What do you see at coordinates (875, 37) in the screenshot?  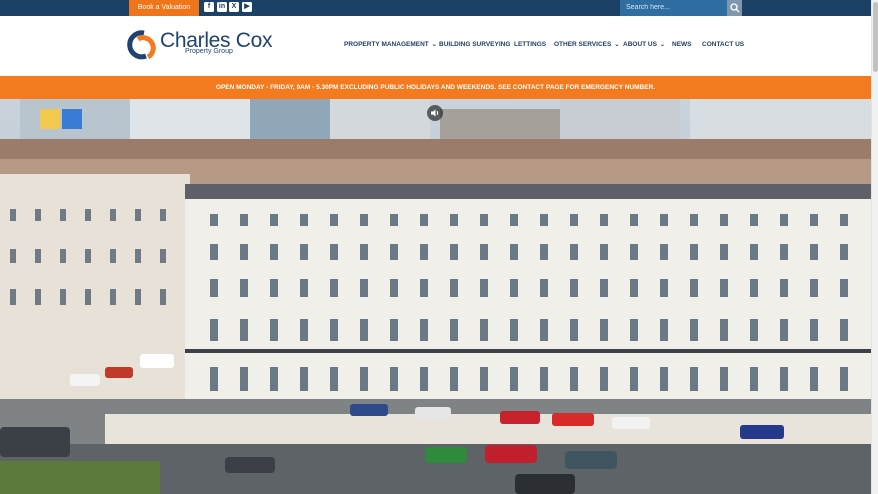 I see `scrollbar-thumb` at bounding box center [875, 37].